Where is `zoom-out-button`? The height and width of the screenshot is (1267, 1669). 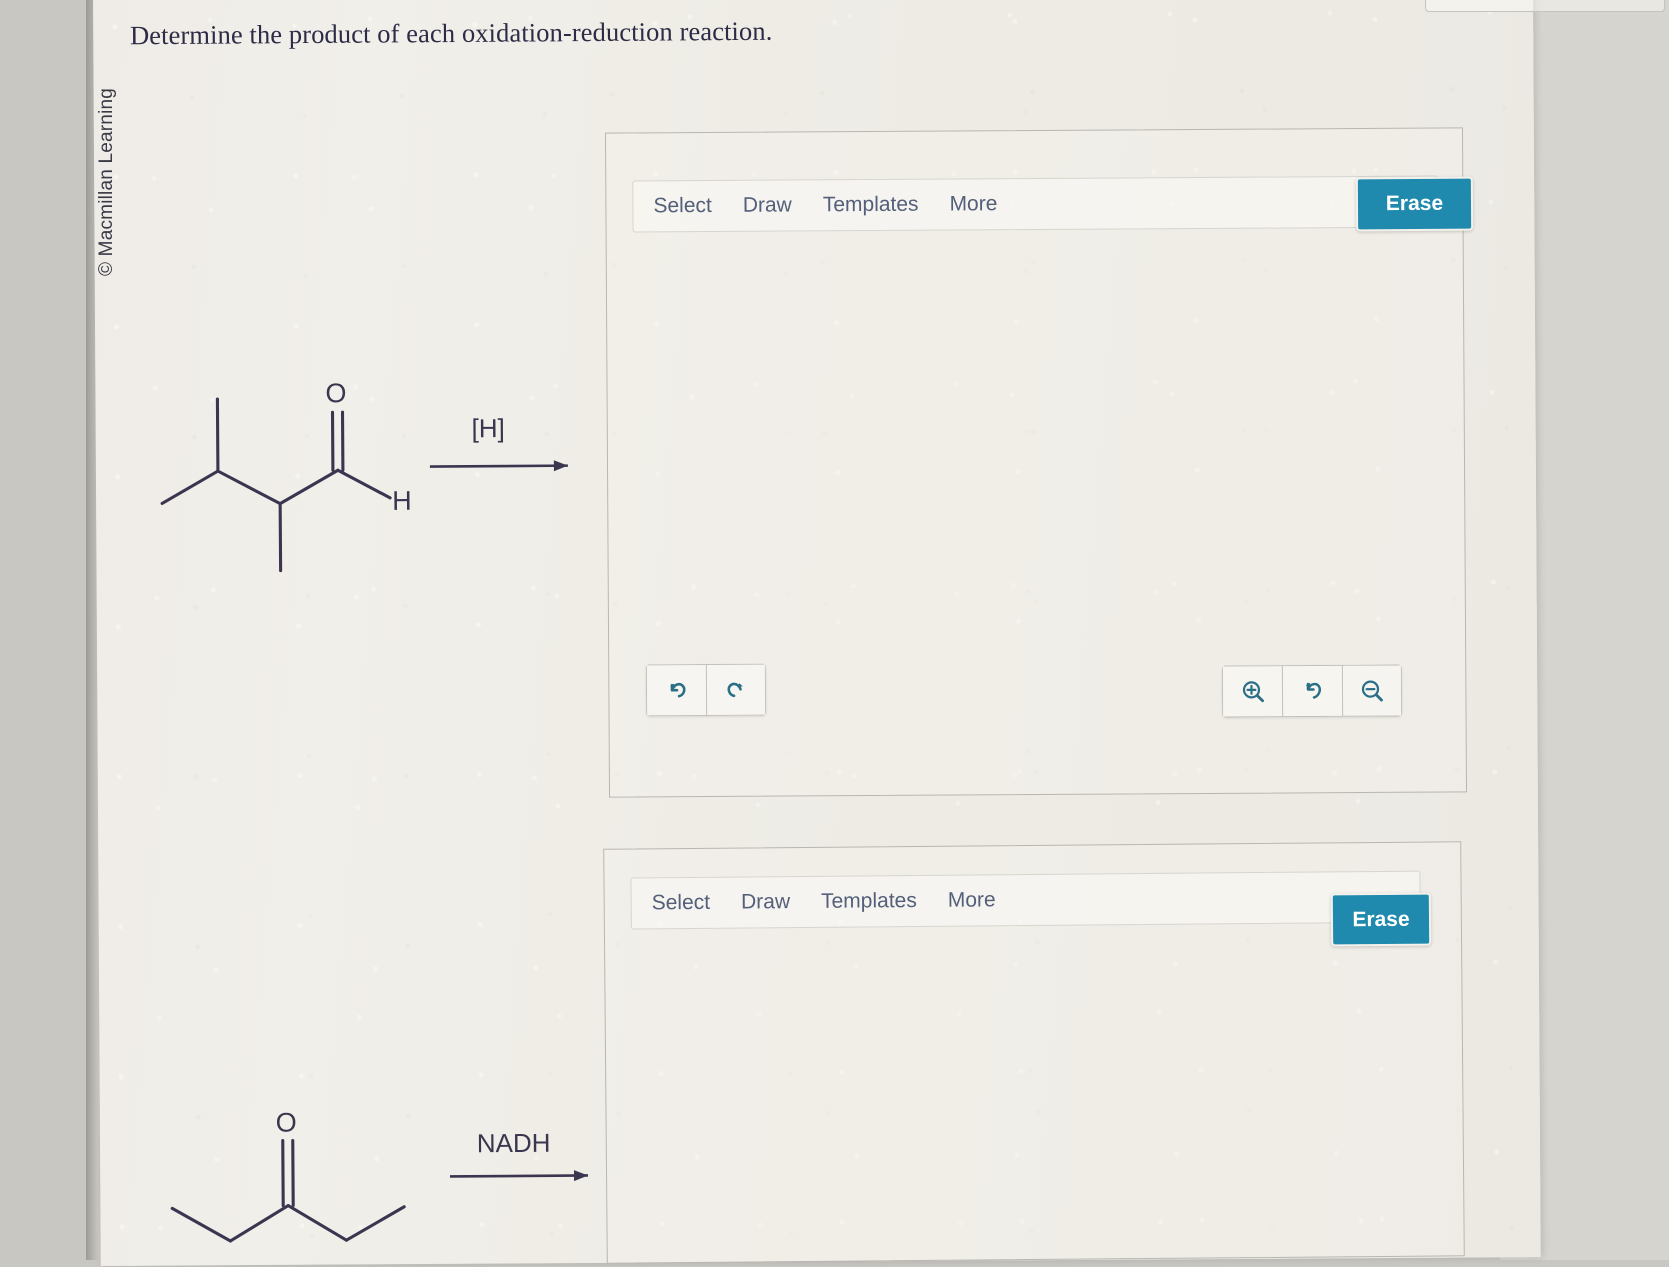
zoom-out-button is located at coordinates (1372, 690).